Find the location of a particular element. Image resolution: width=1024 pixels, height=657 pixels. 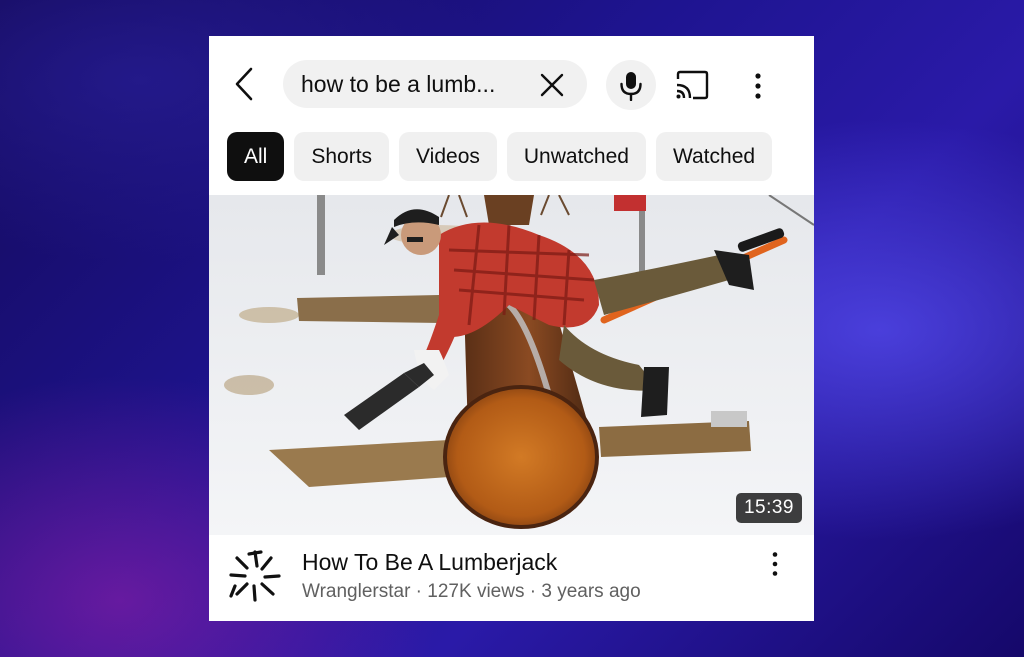

upload-age: 3 years ago is located at coordinates (591, 591).